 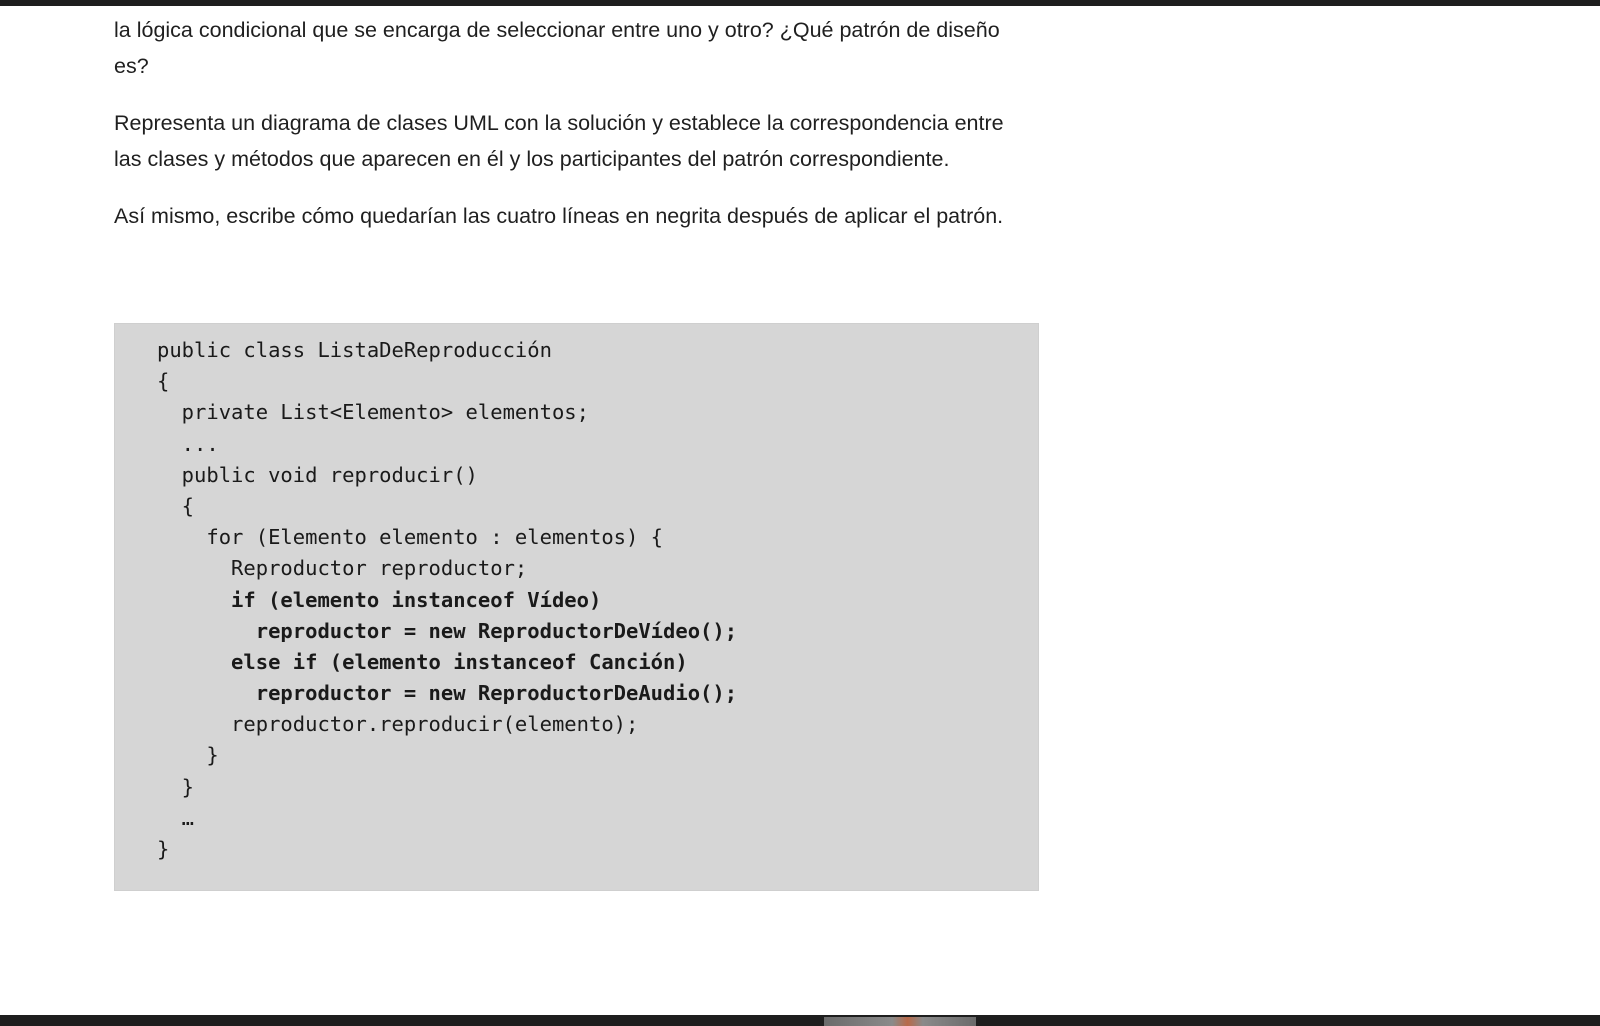 I want to click on video-thumbnail-strip, so click(x=900, y=1021).